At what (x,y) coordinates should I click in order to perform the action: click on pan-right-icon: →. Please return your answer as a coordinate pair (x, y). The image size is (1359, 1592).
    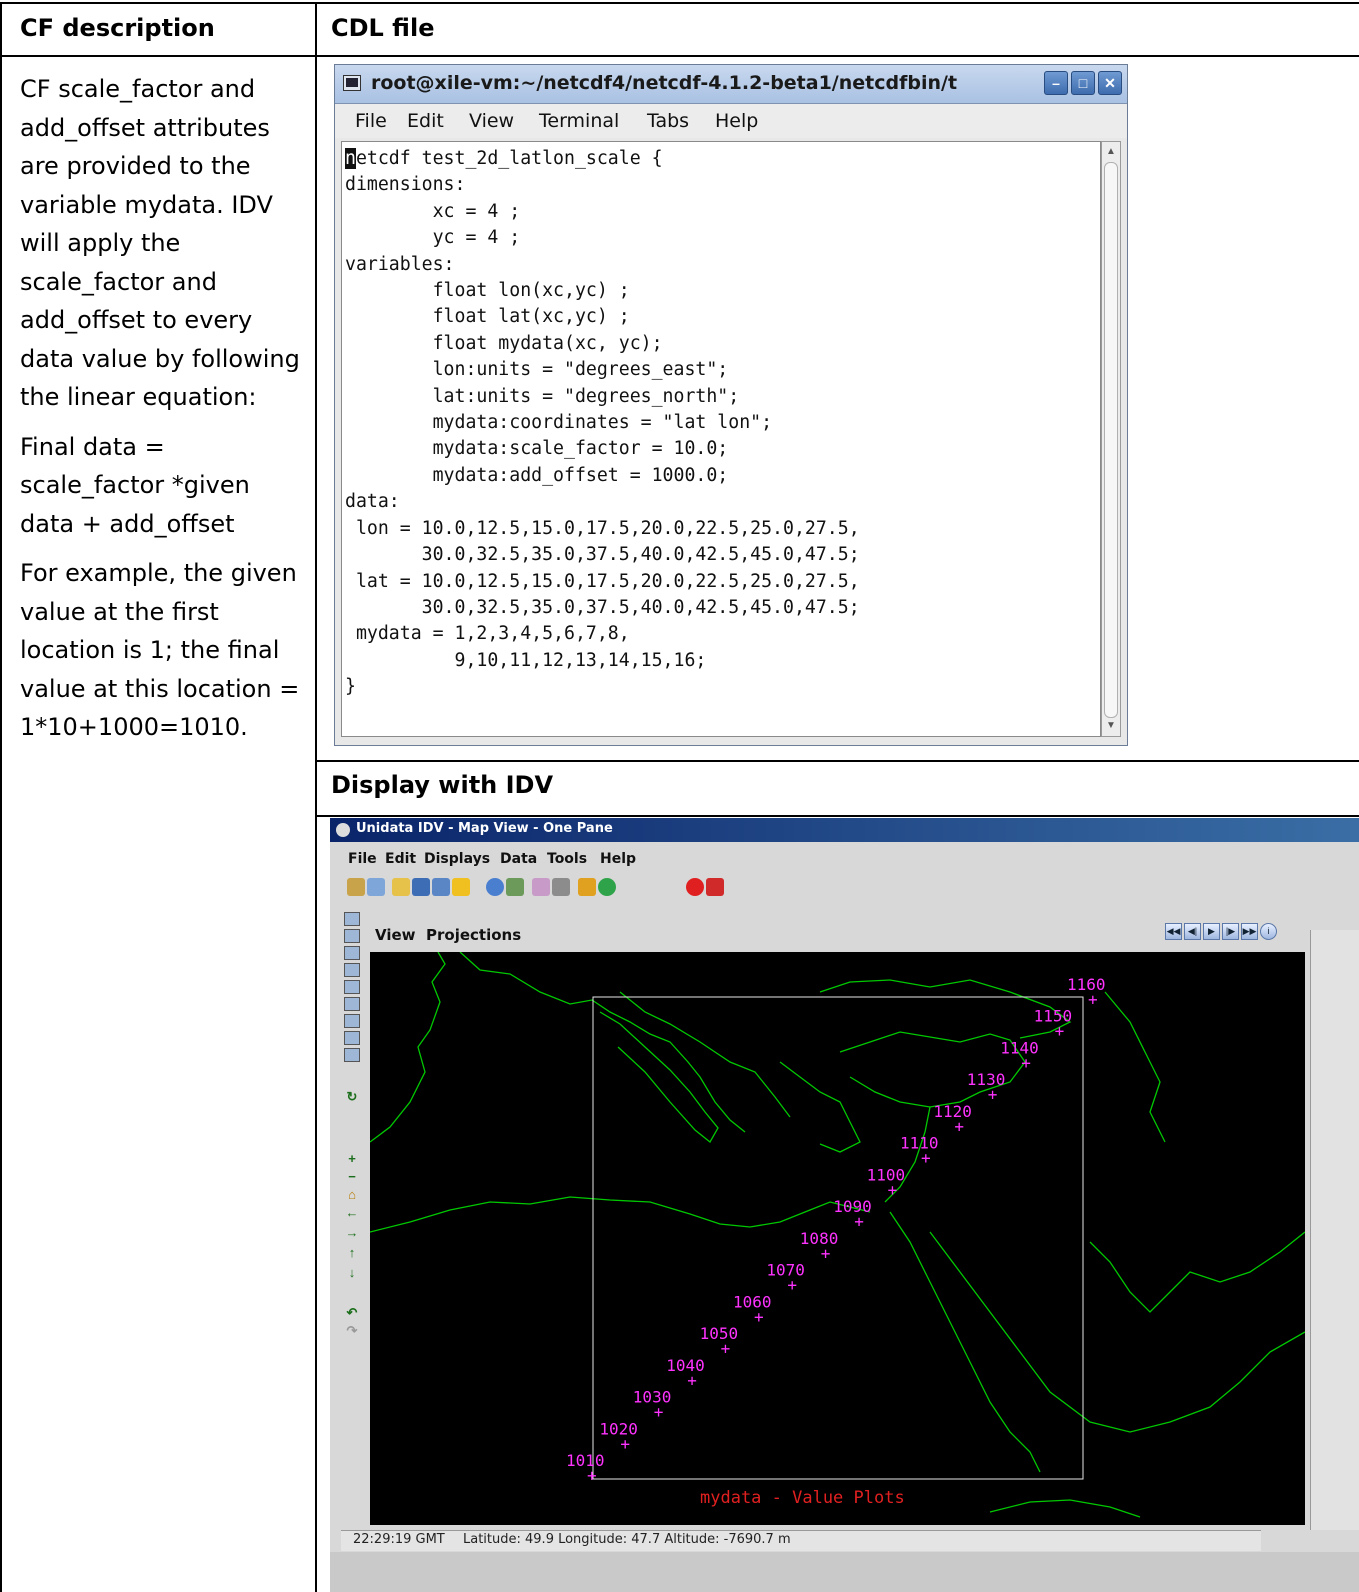
    Looking at the image, I should click on (352, 1233).